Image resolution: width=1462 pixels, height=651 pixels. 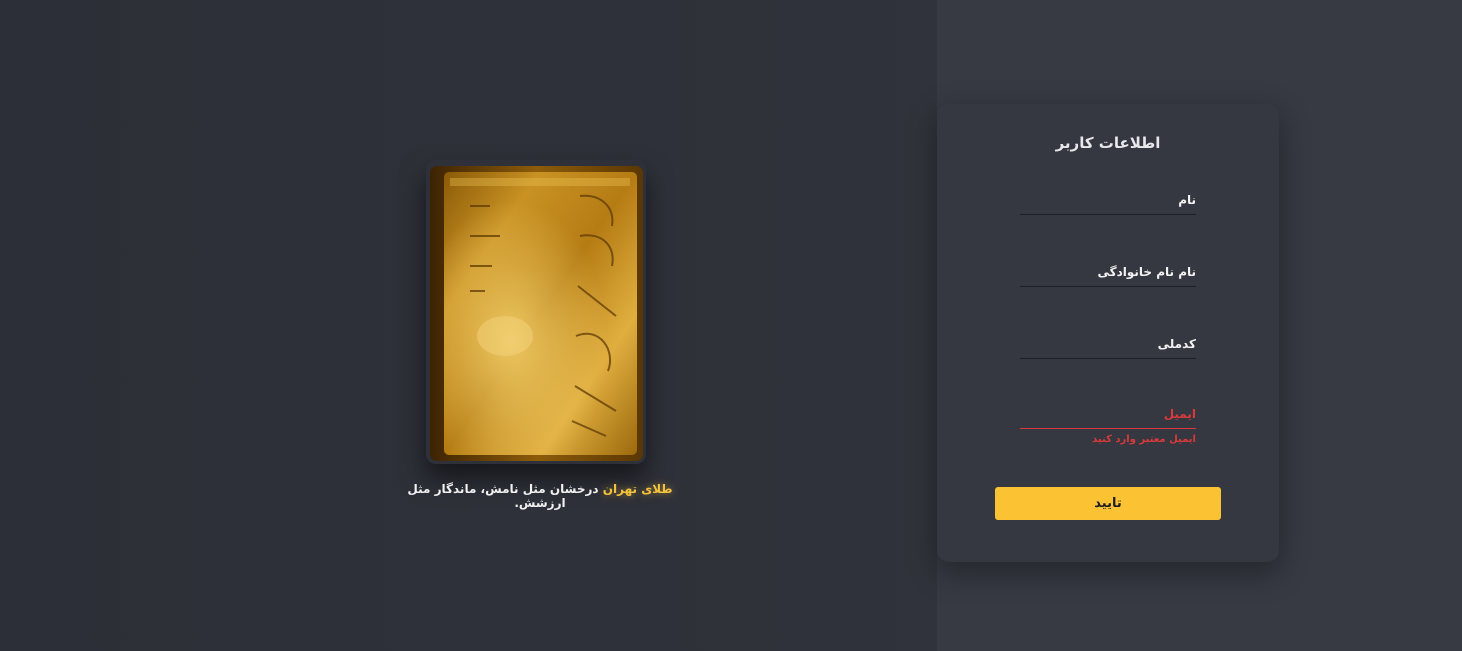 I want to click on last-name-field: نام نام خانوادگی, so click(x=1108, y=269).